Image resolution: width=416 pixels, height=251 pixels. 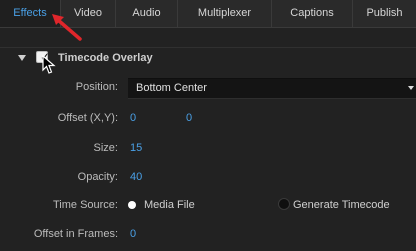 I want to click on position-label: Position:, so click(x=96, y=87).